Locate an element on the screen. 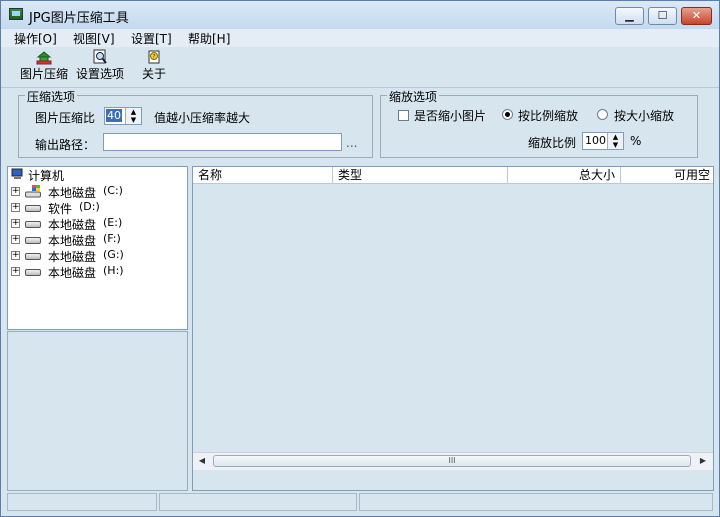 The height and width of the screenshot is (517, 720). output-path-label: 输出路径： is located at coordinates (65, 145).